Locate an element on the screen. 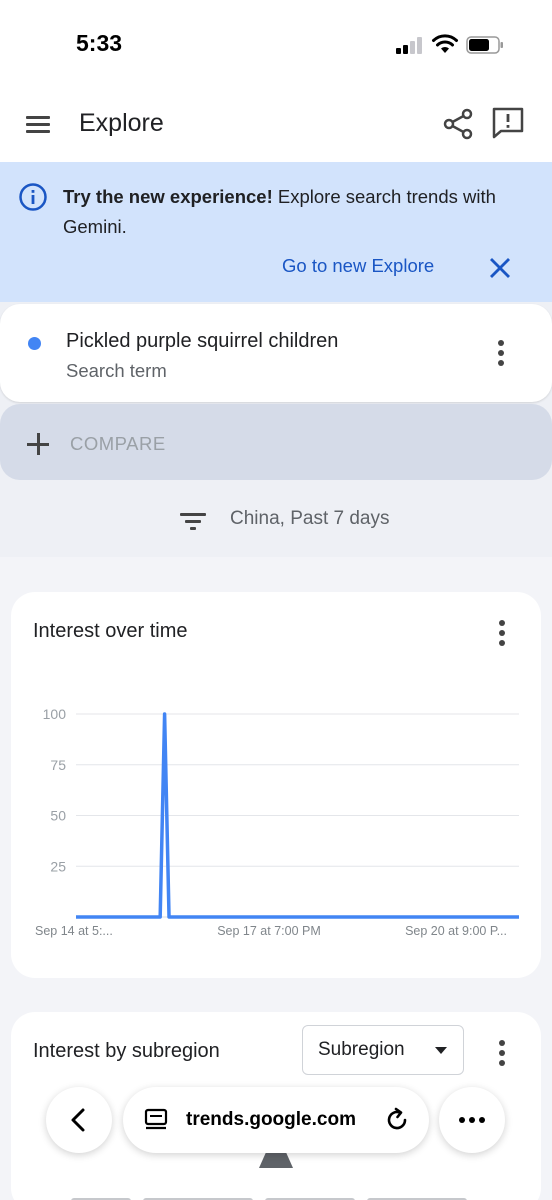 This screenshot has height=1200, width=552. share-icon is located at coordinates (458, 124).